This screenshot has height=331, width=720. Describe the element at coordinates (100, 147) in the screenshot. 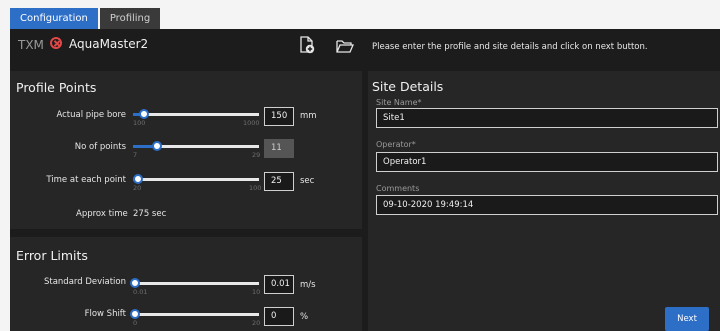

I see `points-label: No of points` at that location.